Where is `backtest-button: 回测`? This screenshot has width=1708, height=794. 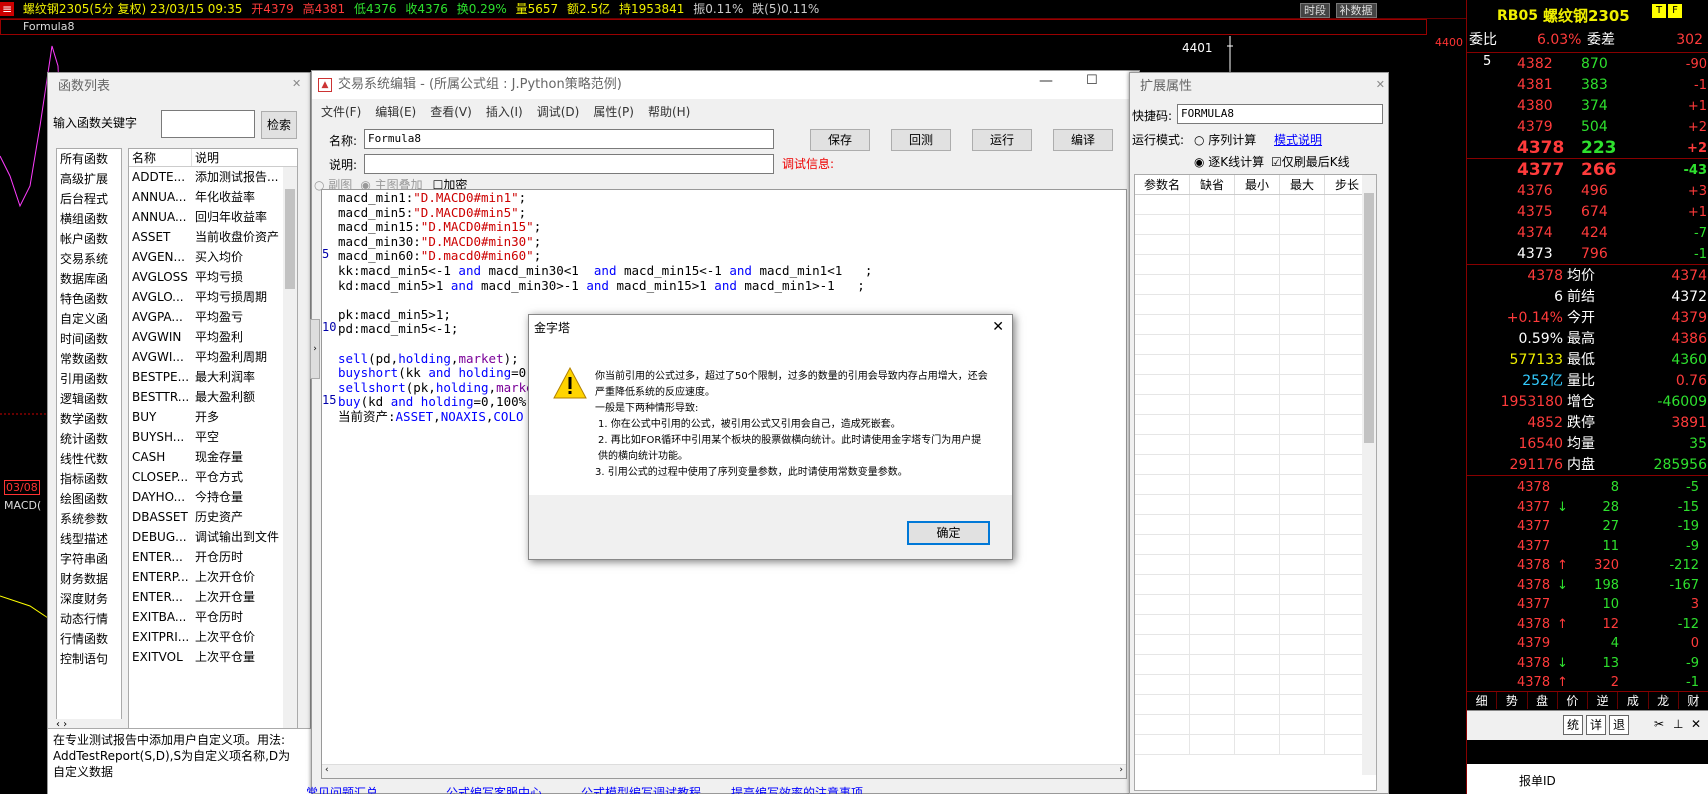
backtest-button: 回测 is located at coordinates (921, 140).